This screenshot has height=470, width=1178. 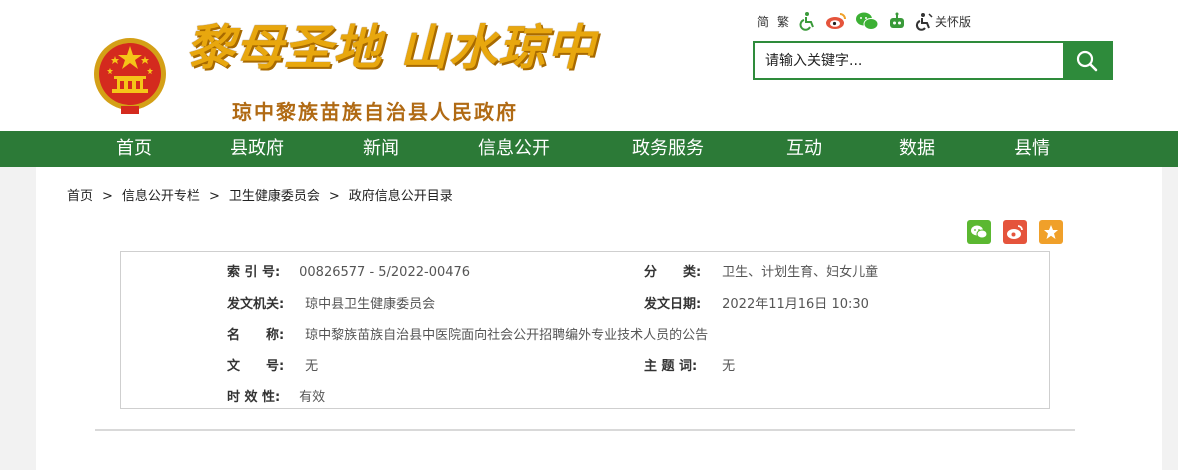 I want to click on breadcrumb-home: 首页, so click(x=80, y=196).